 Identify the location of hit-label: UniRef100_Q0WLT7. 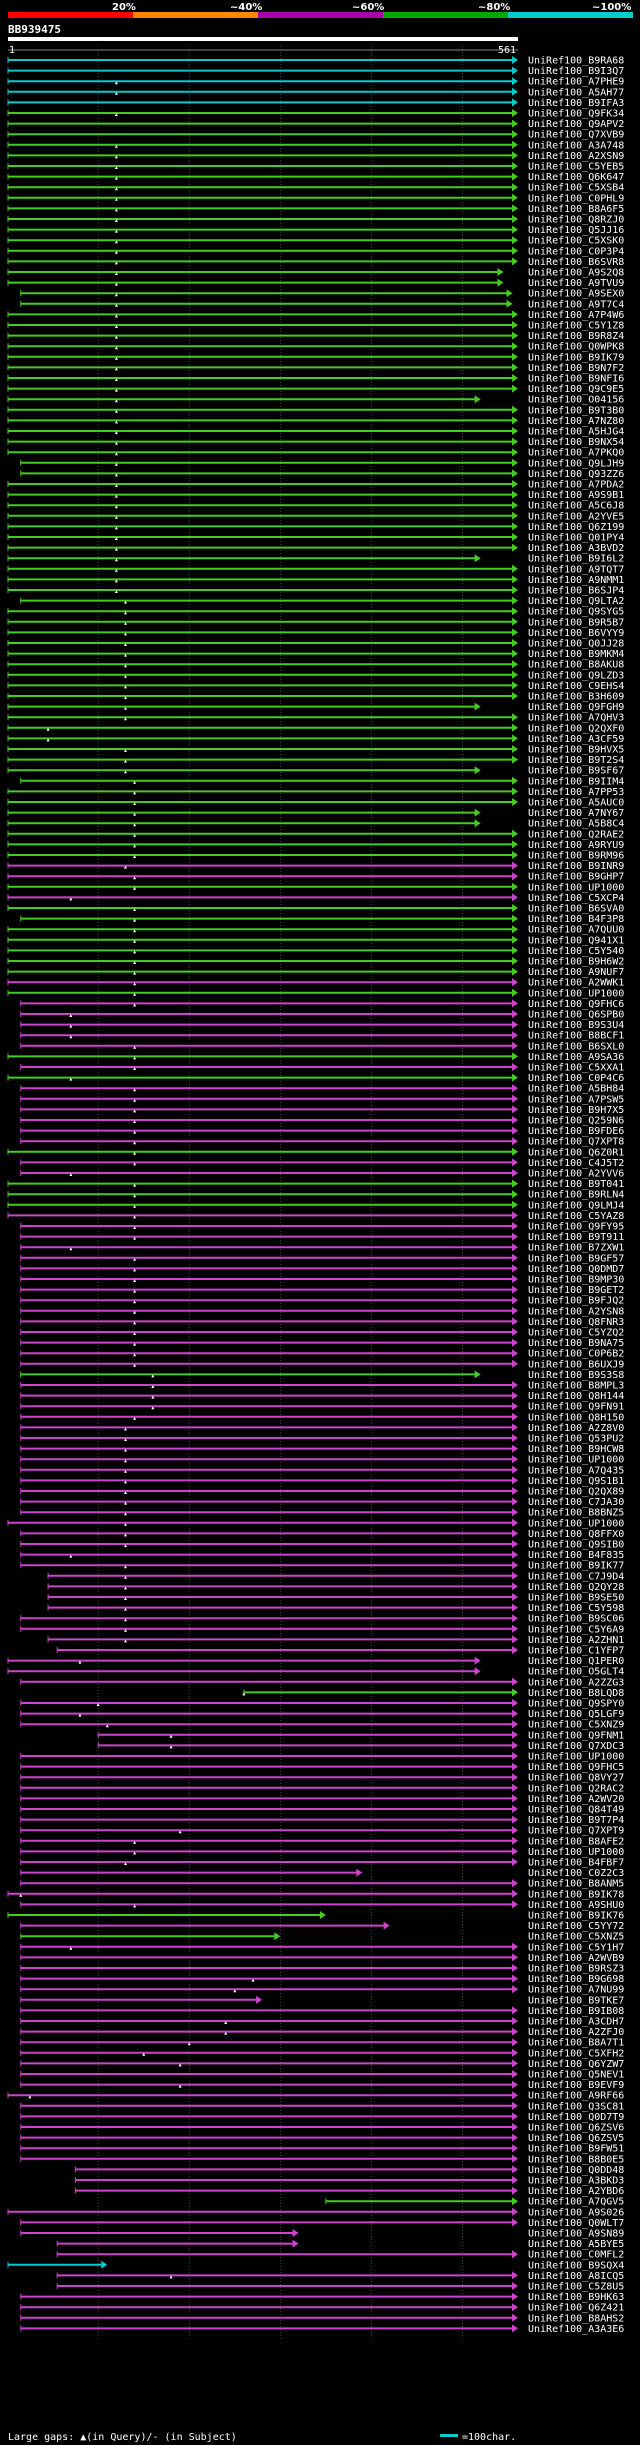
(576, 2223).